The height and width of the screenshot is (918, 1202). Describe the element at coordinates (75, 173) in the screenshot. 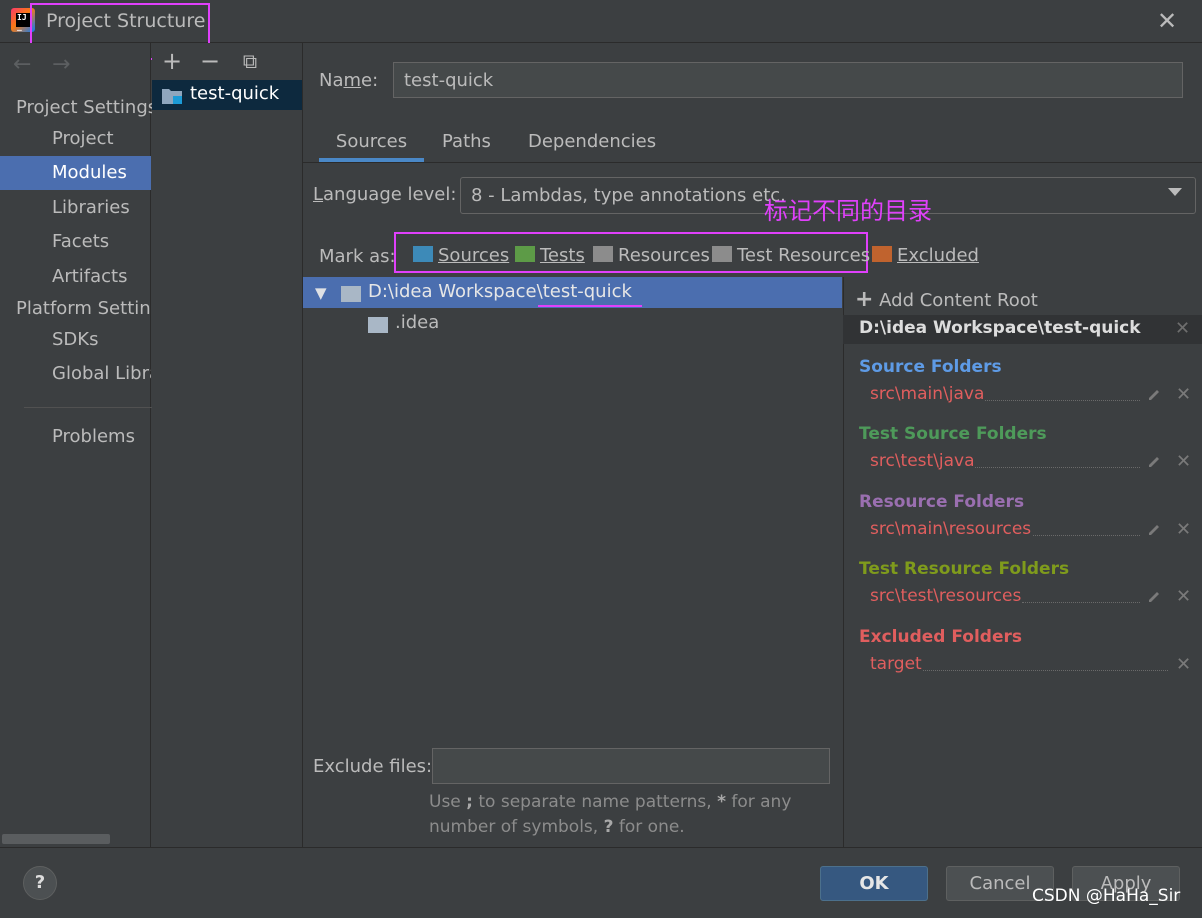

I see `sidebar-item-modules: Modules` at that location.